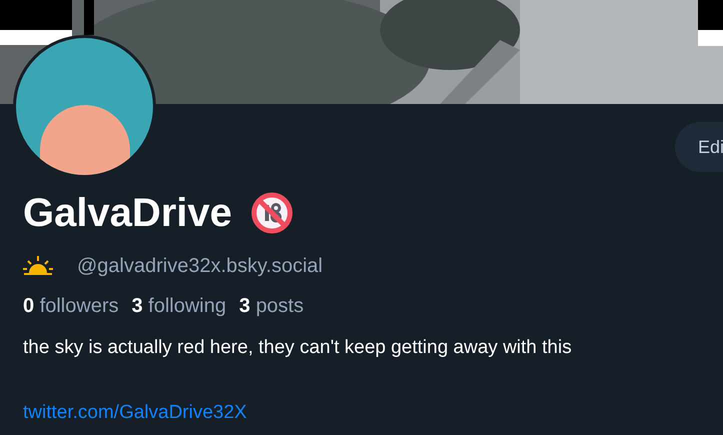  Describe the element at coordinates (71, 306) in the screenshot. I see `profile-stat: 0 followers` at that location.